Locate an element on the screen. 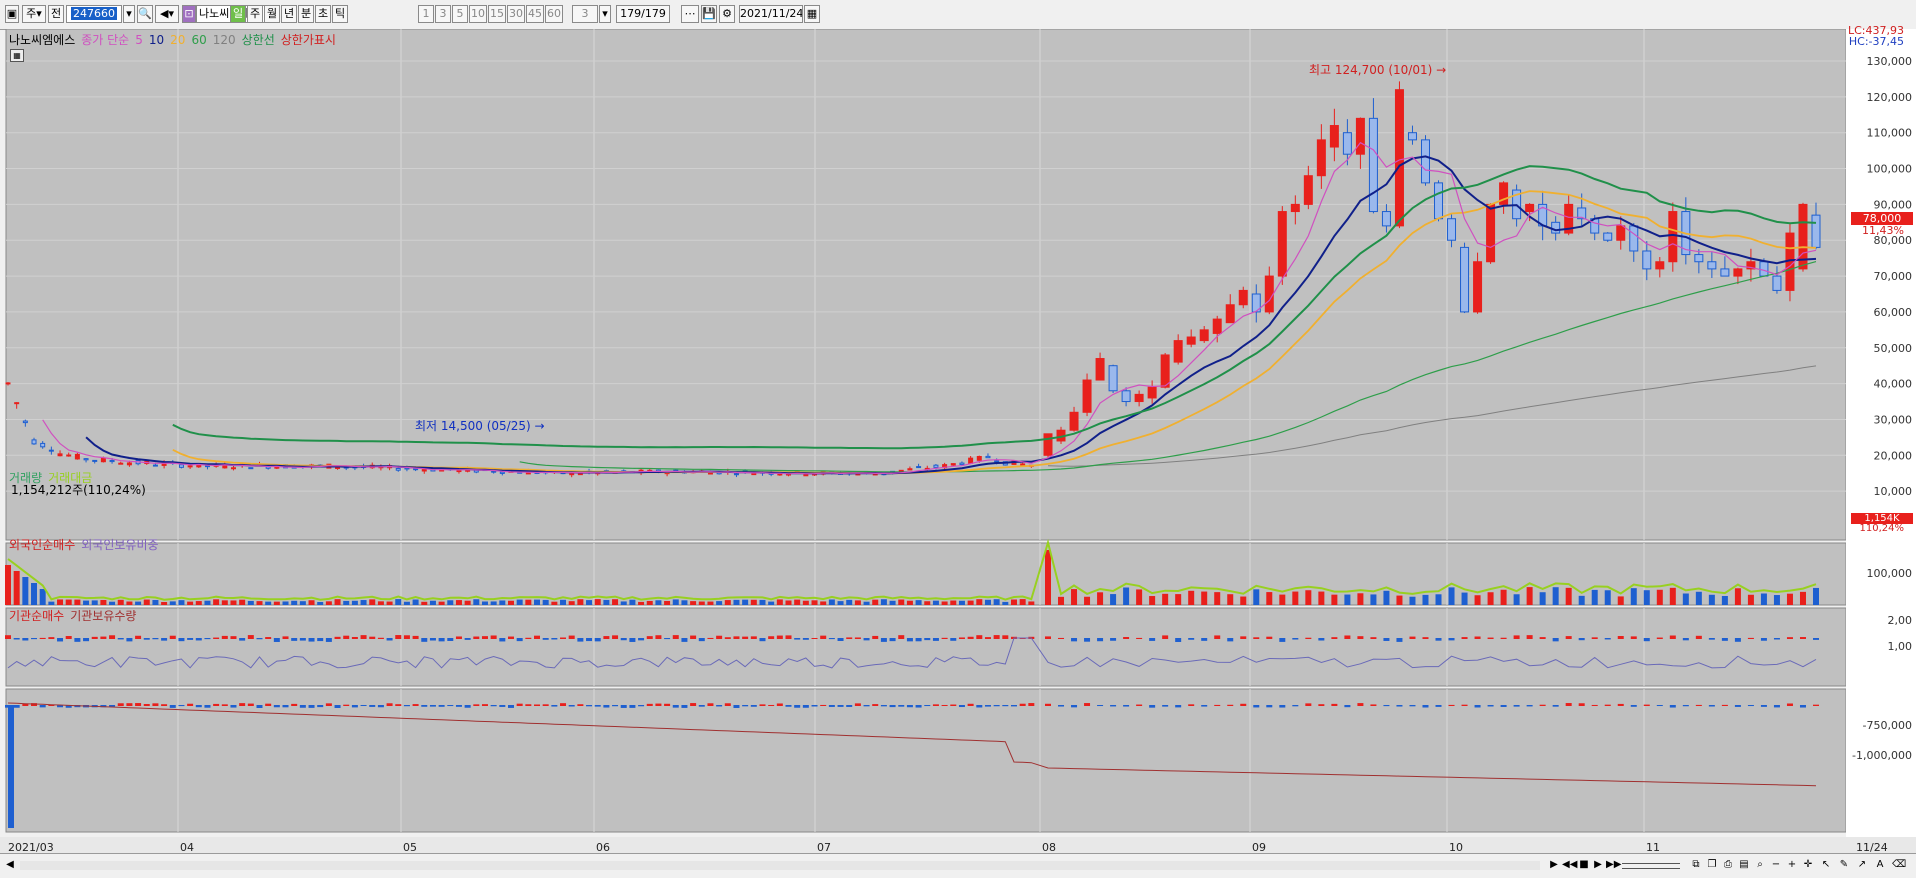 The width and height of the screenshot is (1916, 878). price-tick-label: 30,000 is located at coordinates (1893, 419).